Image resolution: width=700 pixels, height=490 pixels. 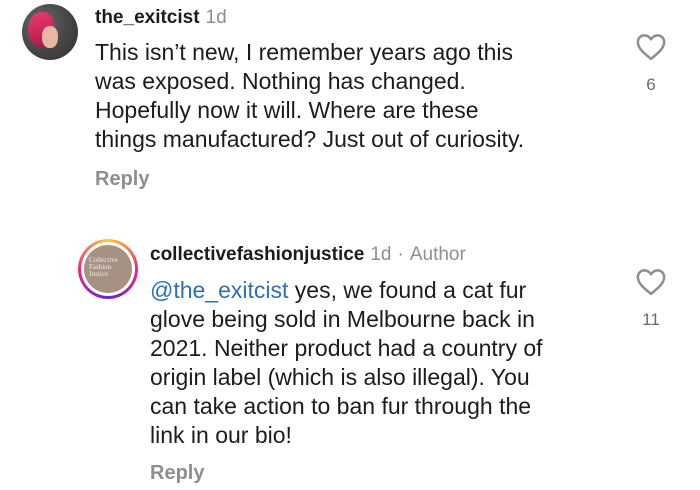 I want to click on comment-header: collectivefashionjustice 1d · Author, so click(x=308, y=255).